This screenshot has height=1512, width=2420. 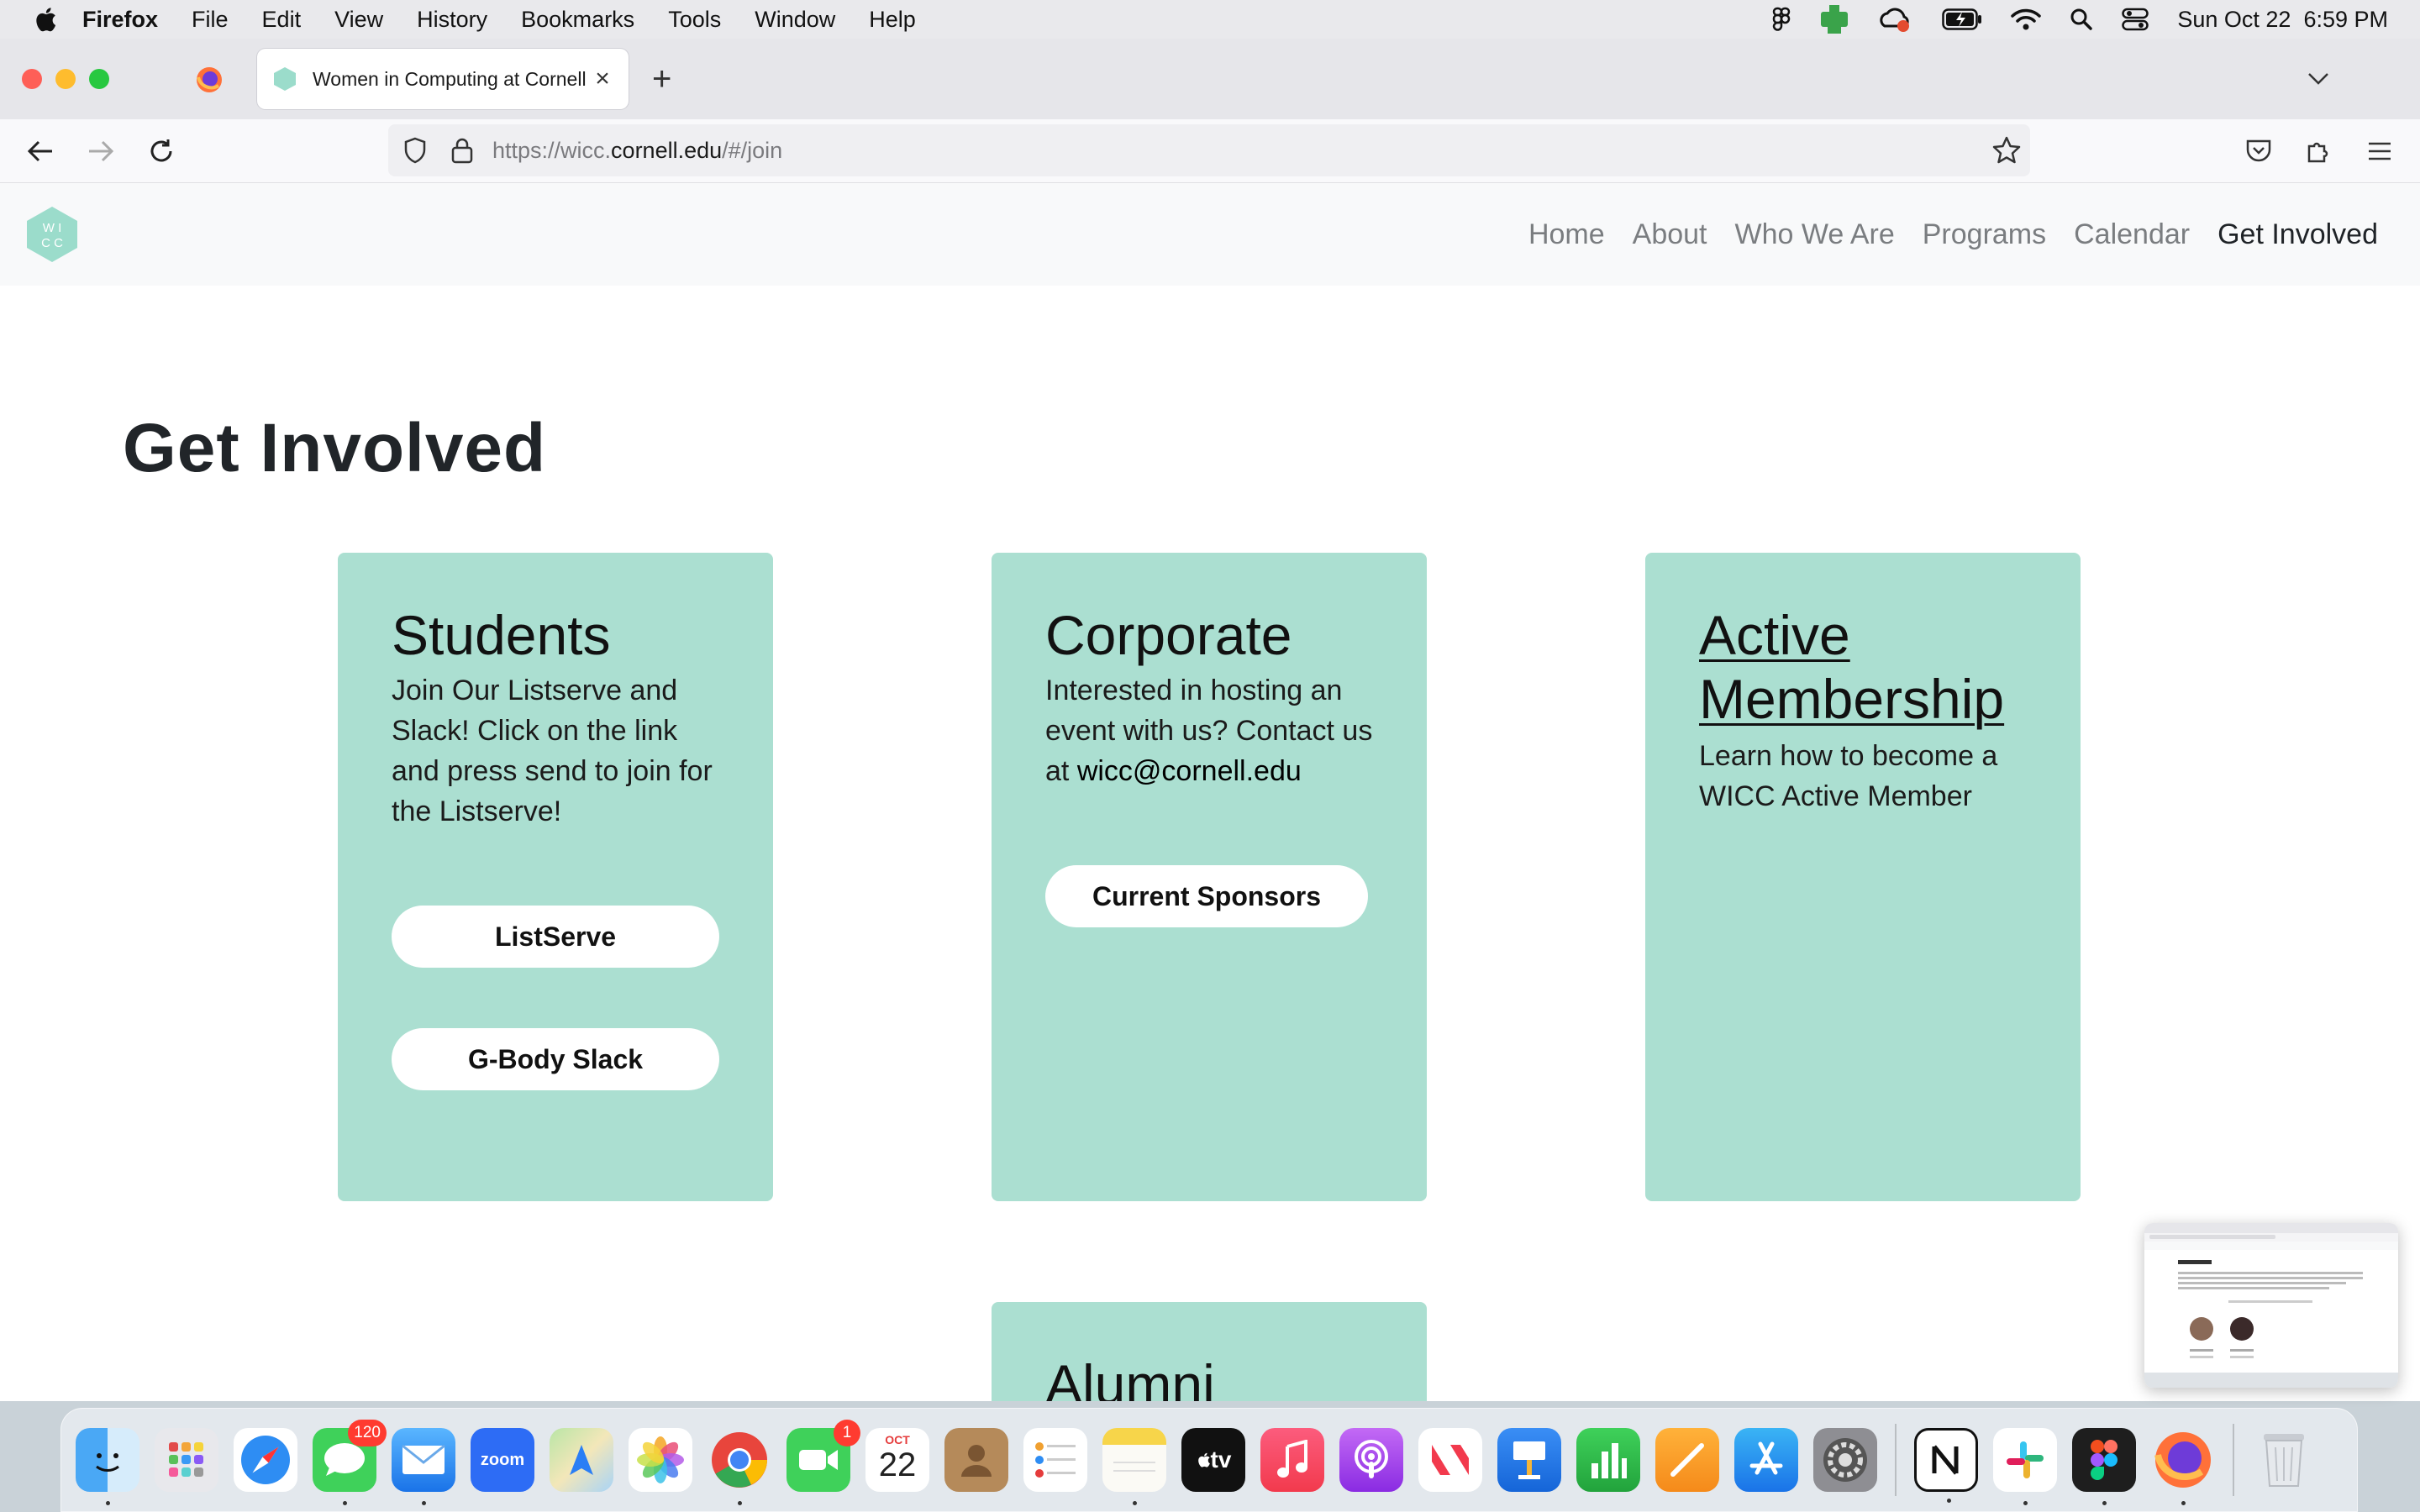 I want to click on window-minimize-button, so click(x=65, y=79).